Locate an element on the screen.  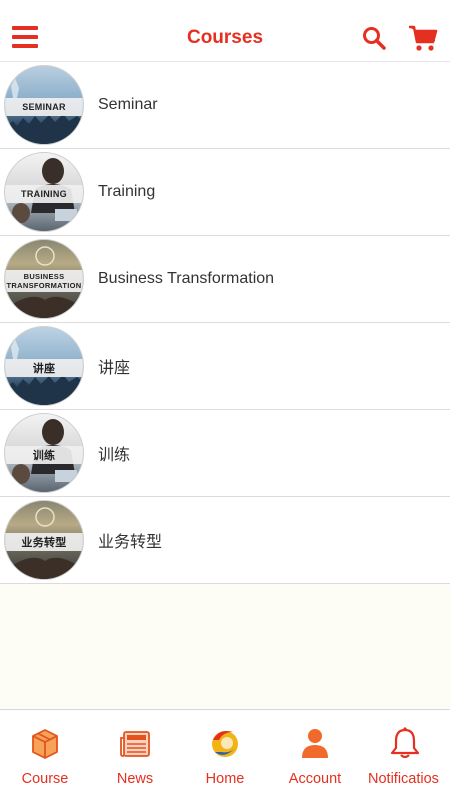
course-thumbnail: BUSINESS TRANSFORMATION is located at coordinates (44, 279).